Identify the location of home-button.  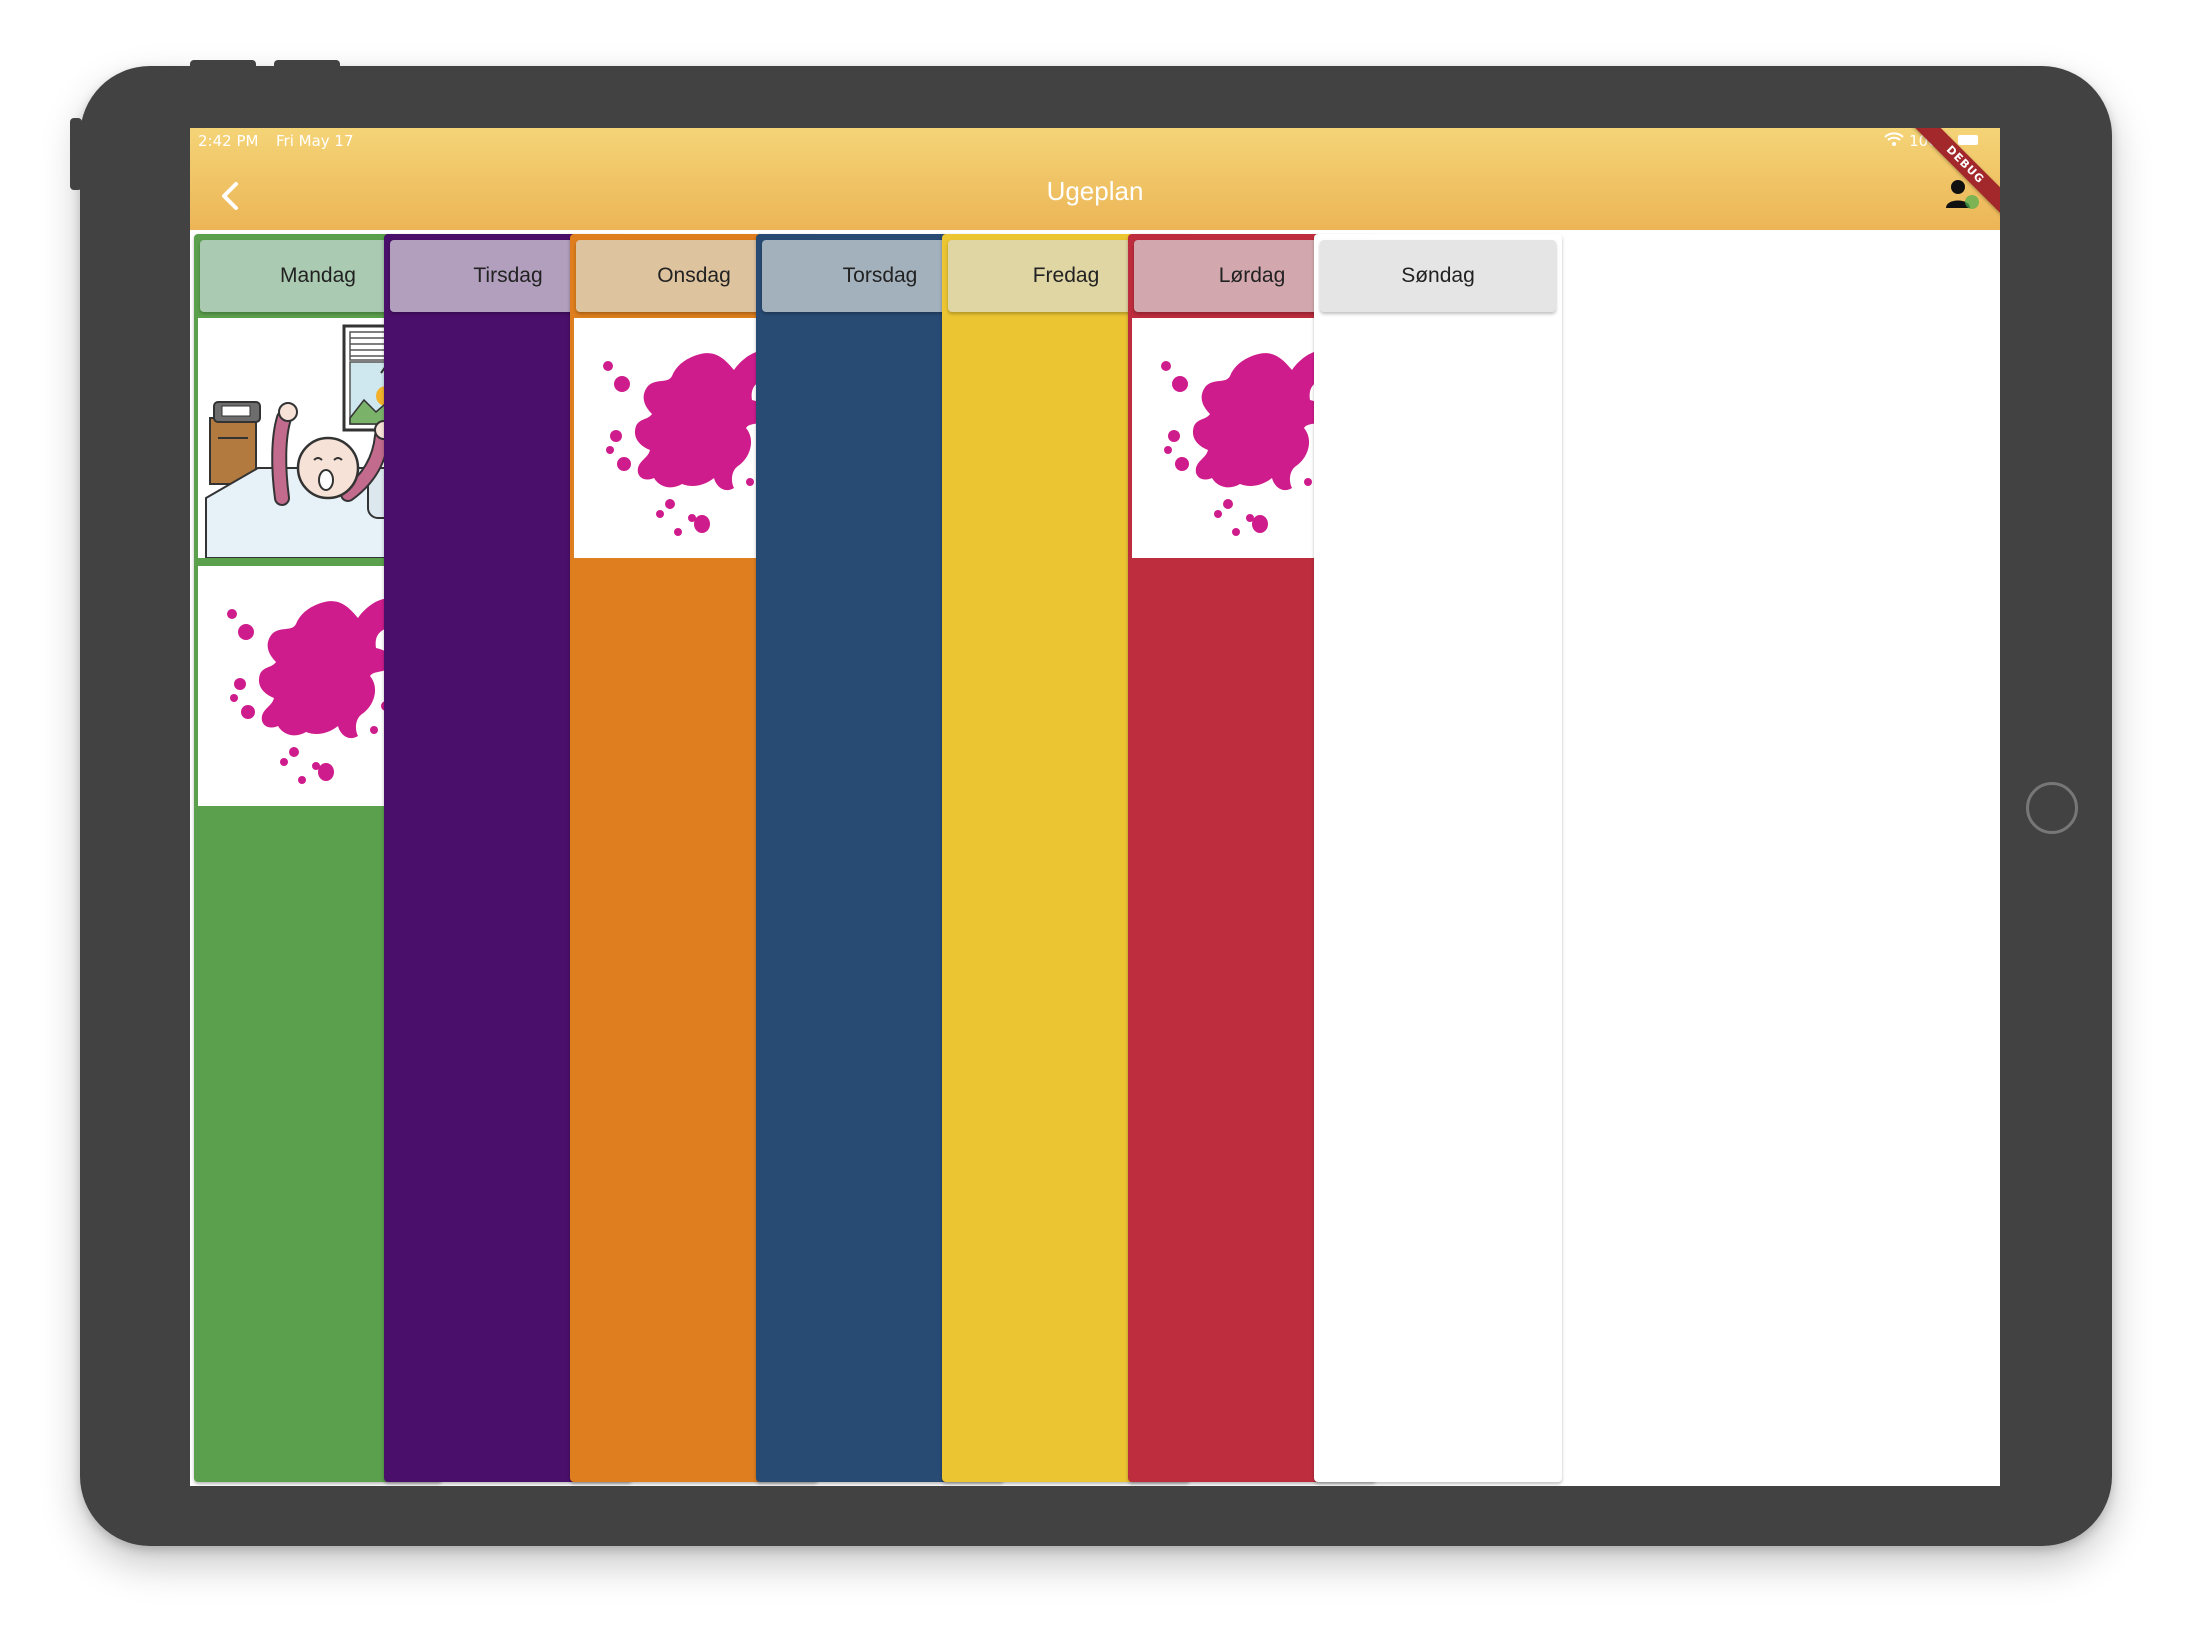
(2052, 808).